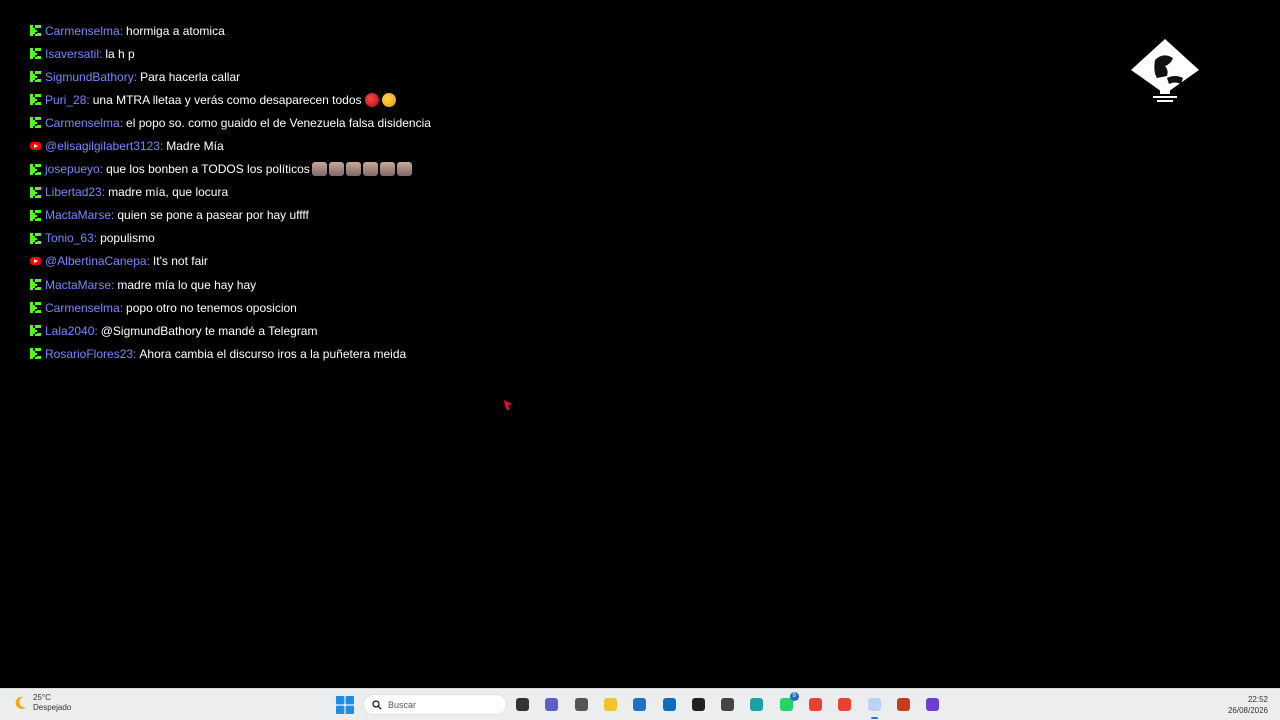 The width and height of the screenshot is (1280, 720). I want to click on mouse-cursor-icon, so click(508, 405).